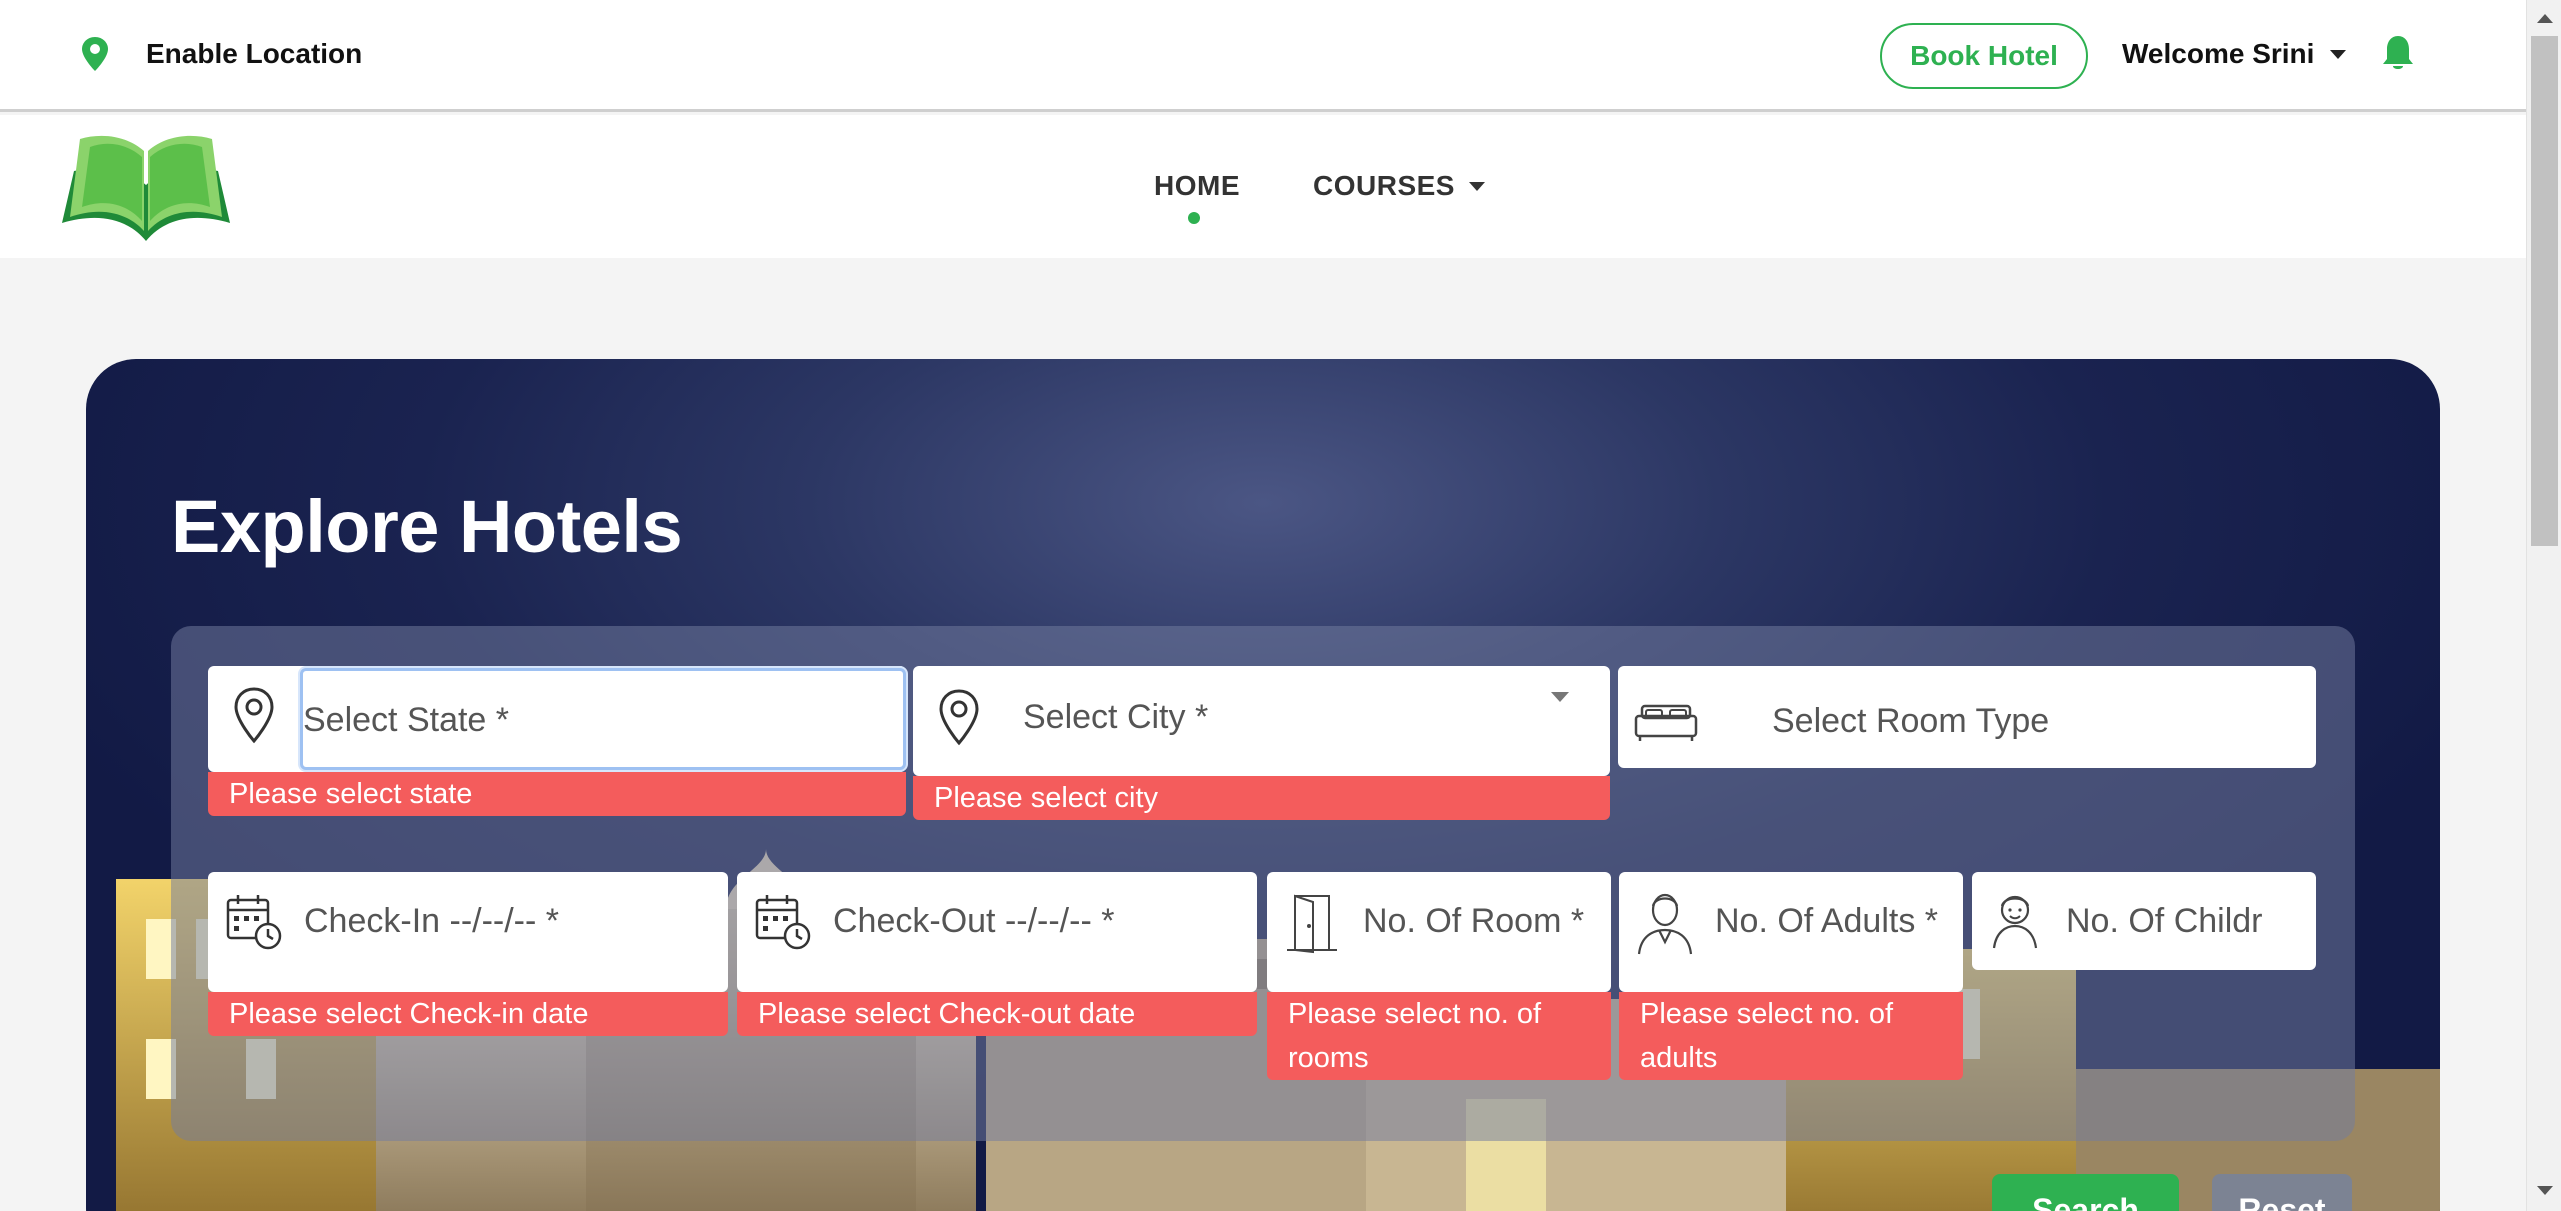  I want to click on scroll-down-arrow-icon, so click(2545, 1190).